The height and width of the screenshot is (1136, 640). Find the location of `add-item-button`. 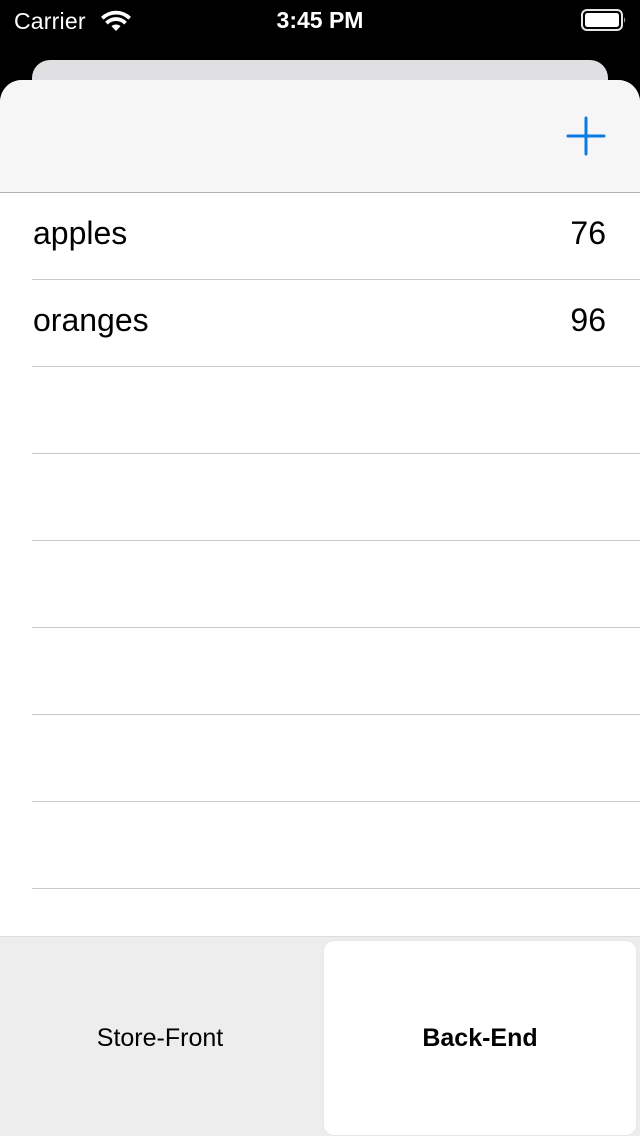

add-item-button is located at coordinates (586, 136).